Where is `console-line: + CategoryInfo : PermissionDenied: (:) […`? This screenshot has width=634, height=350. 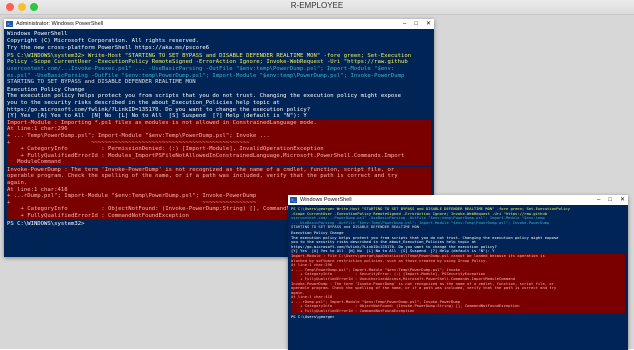
console-line: + CategoryInfo : PermissionDenied: (:) [… is located at coordinates (219, 149).